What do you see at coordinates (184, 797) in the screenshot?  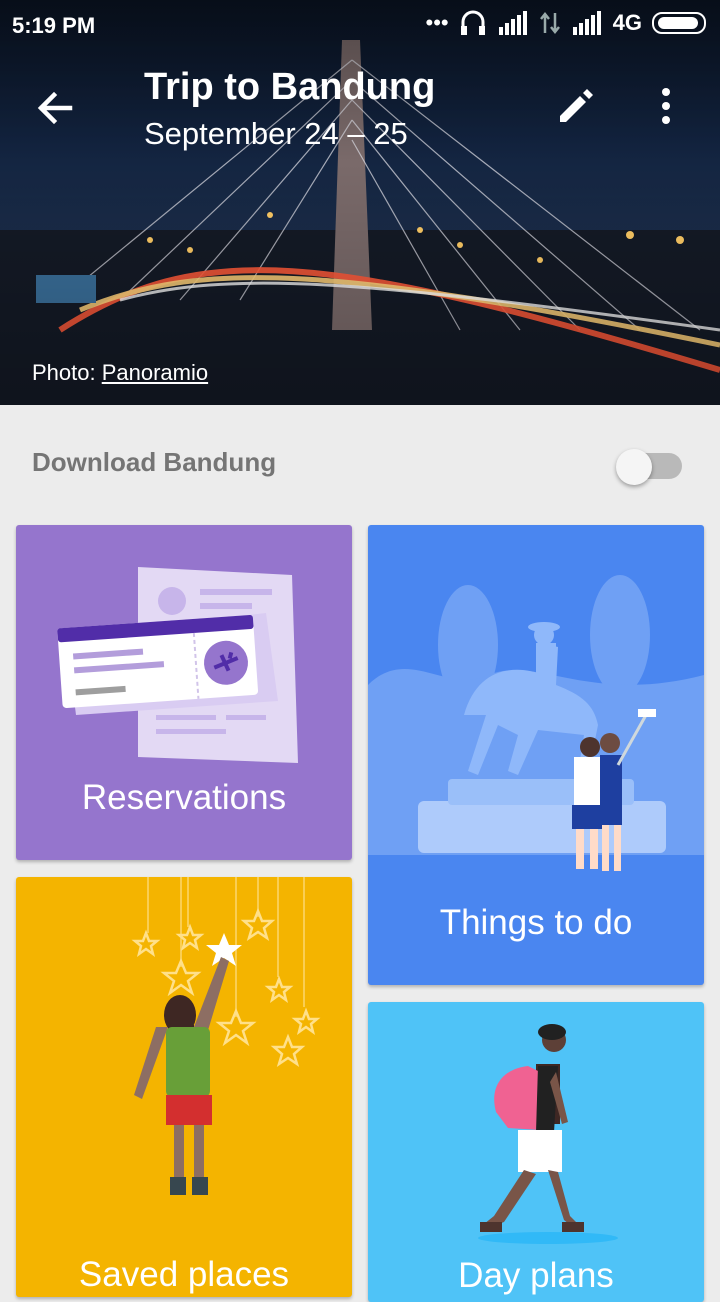 I see `reservations-label: Reservations` at bounding box center [184, 797].